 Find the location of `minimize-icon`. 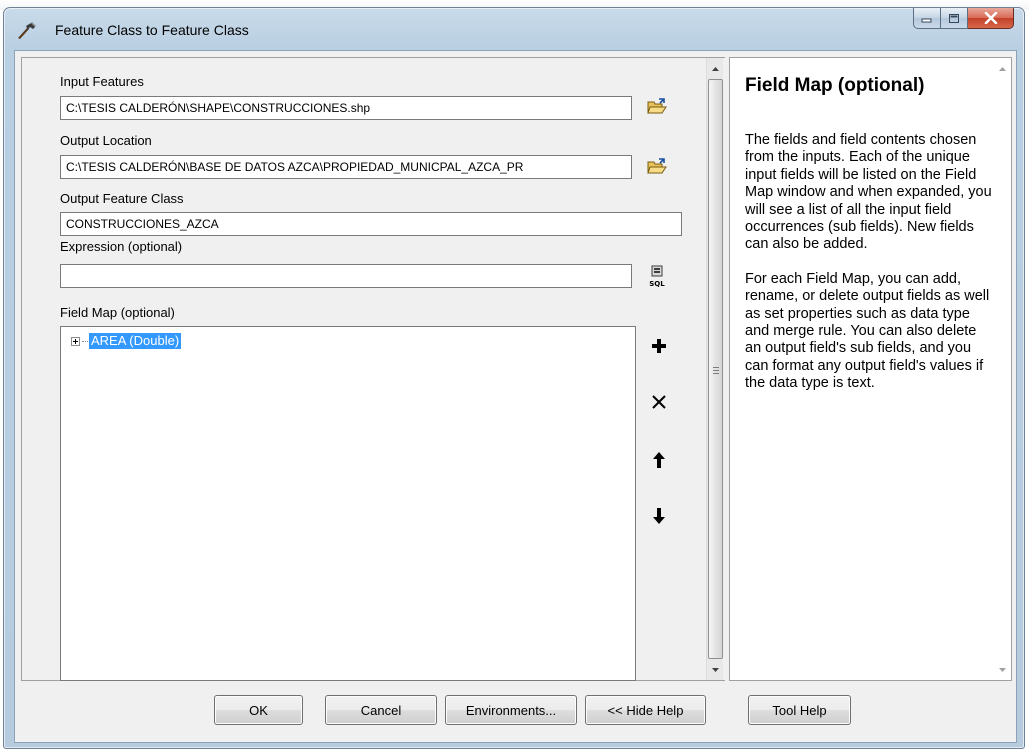

minimize-icon is located at coordinates (926, 20).